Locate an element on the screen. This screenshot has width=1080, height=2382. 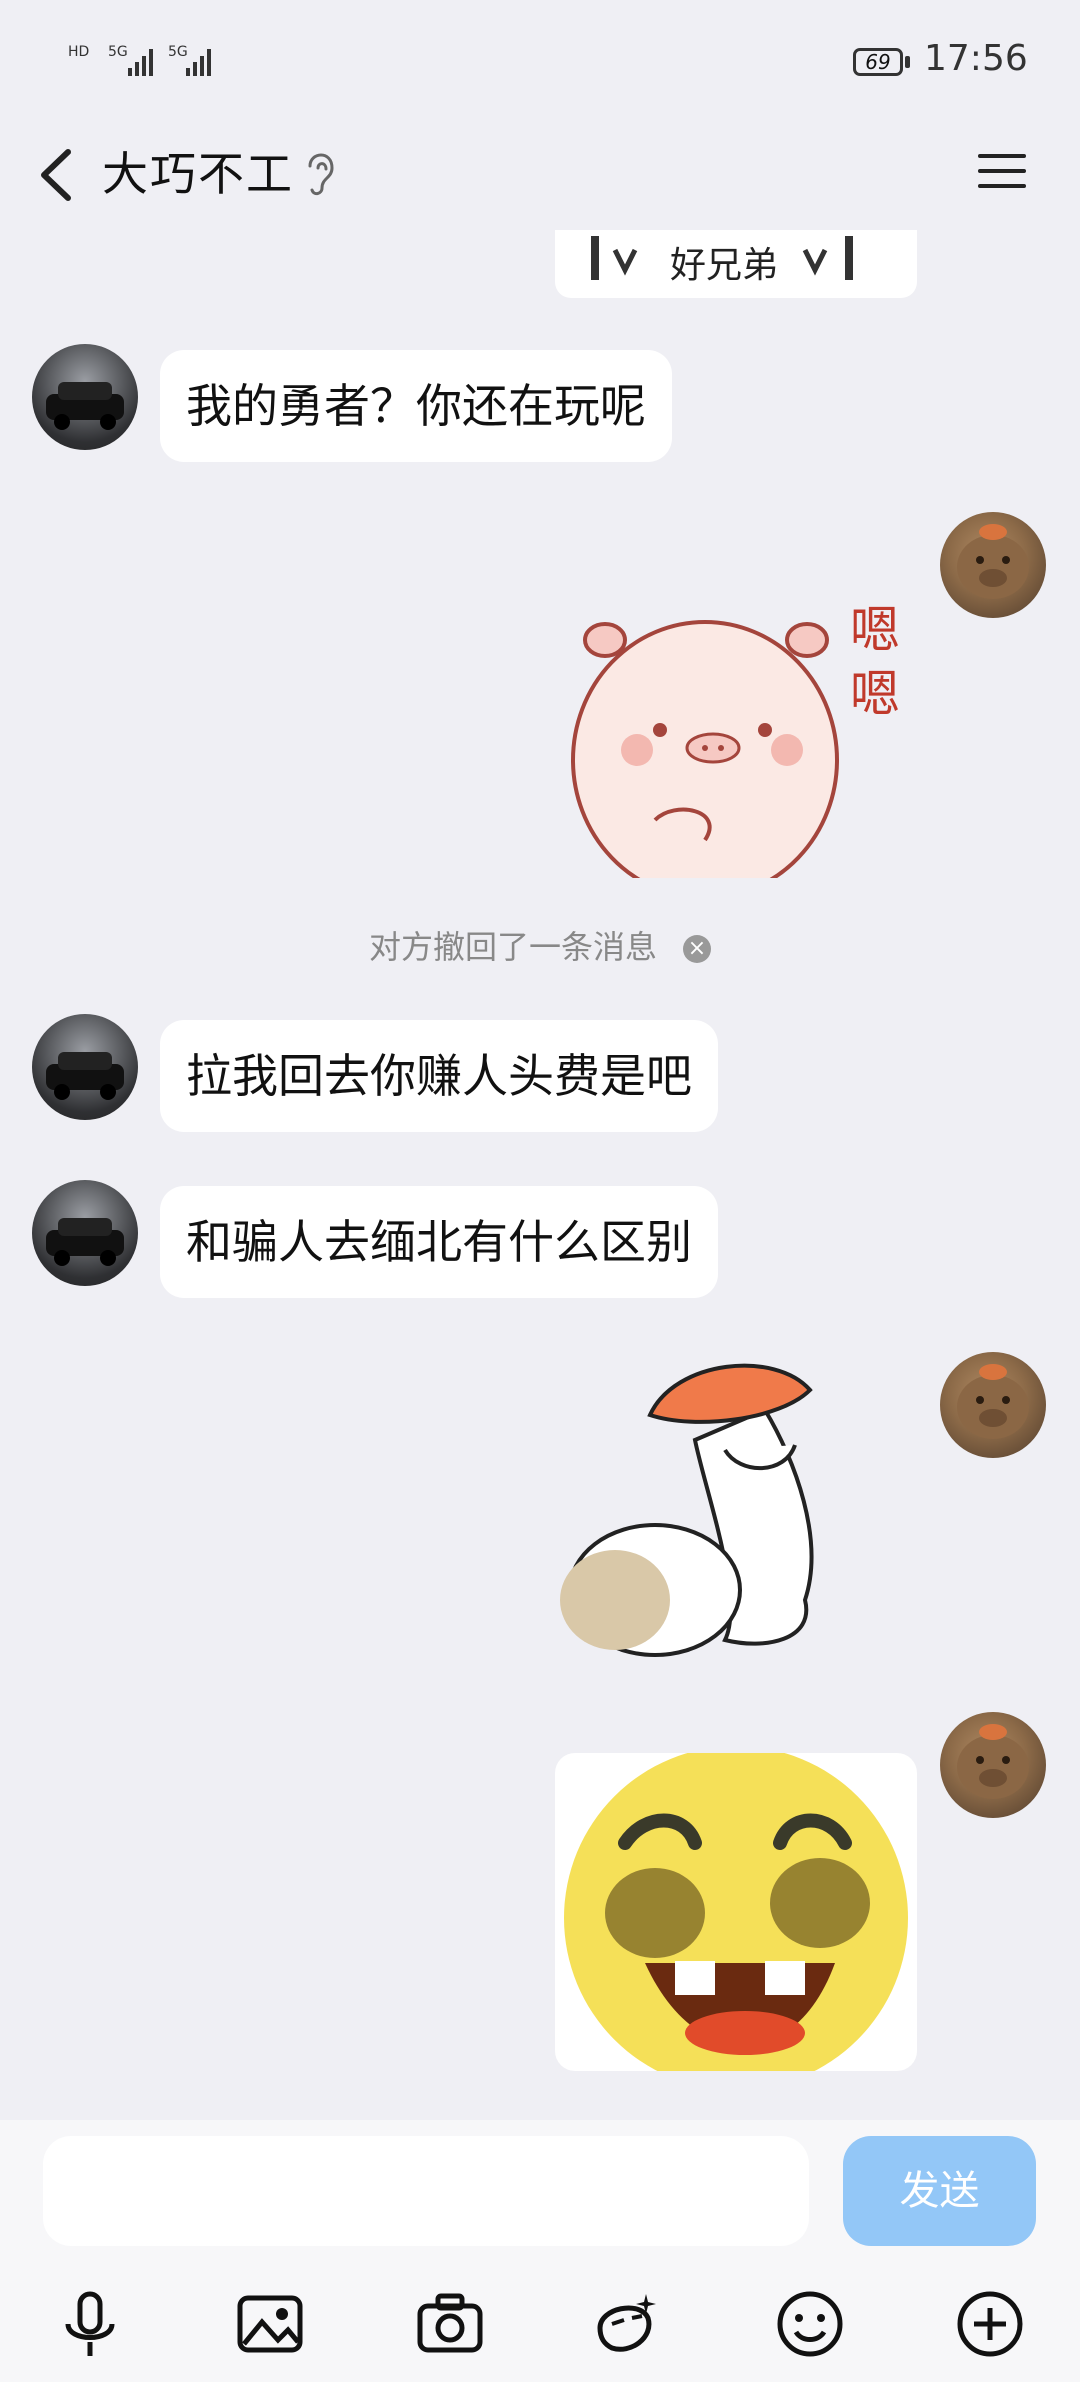
sticker-mushroom is located at coordinates (736, 1514).